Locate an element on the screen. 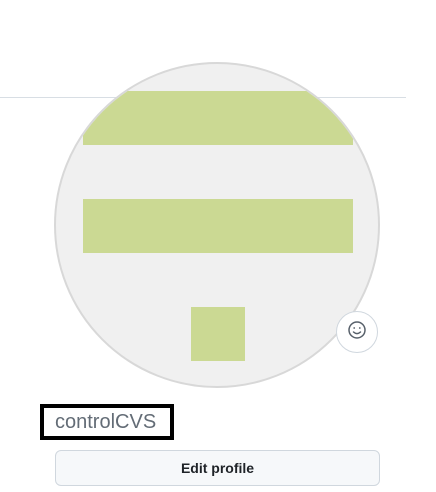 The height and width of the screenshot is (492, 436). username: controlCVS is located at coordinates (106, 421).